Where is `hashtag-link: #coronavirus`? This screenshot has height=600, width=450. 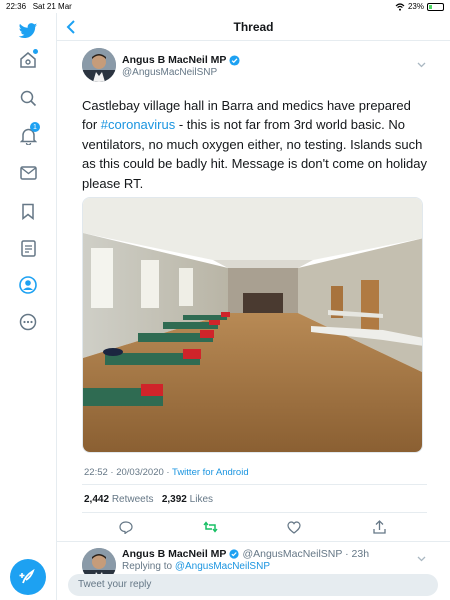
hashtag-link: #coronavirus is located at coordinates (138, 124).